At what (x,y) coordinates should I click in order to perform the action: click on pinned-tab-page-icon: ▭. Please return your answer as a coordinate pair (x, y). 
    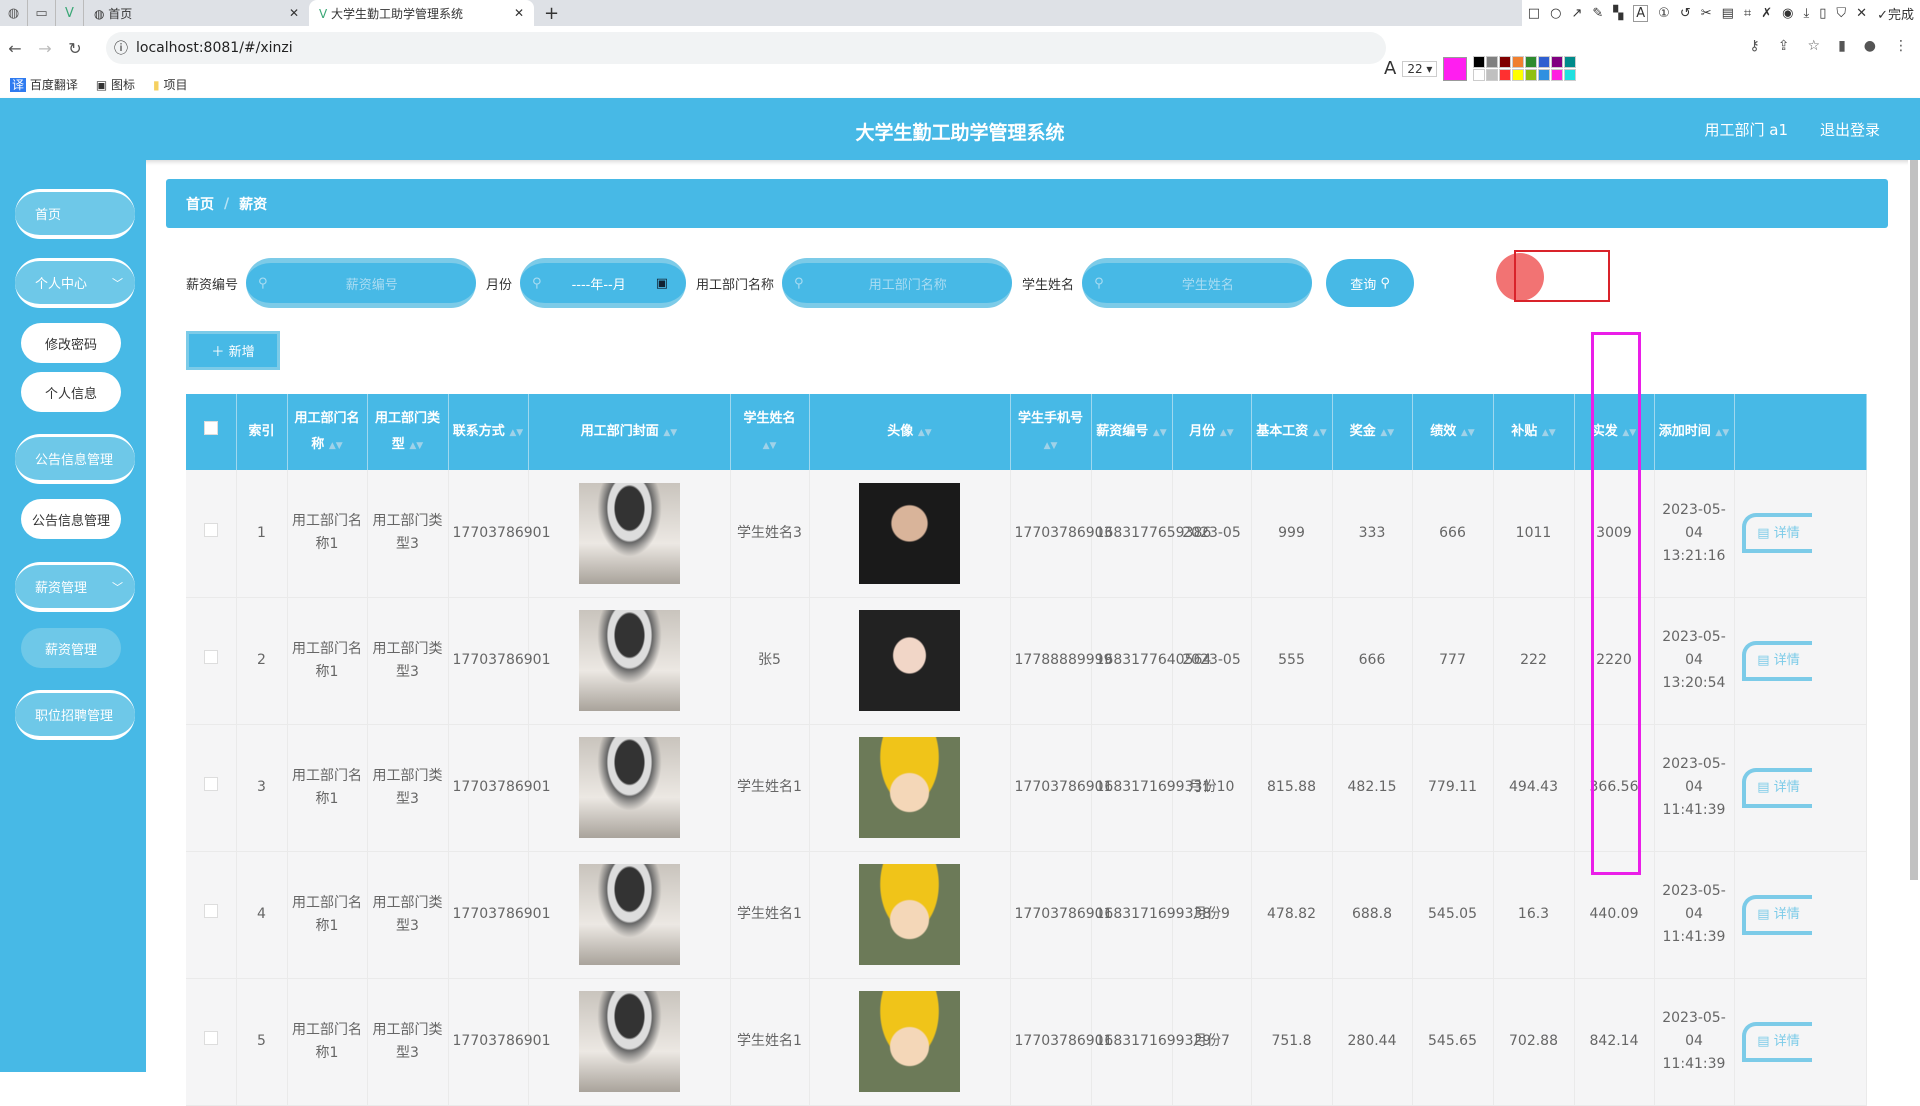
    Looking at the image, I should click on (42, 13).